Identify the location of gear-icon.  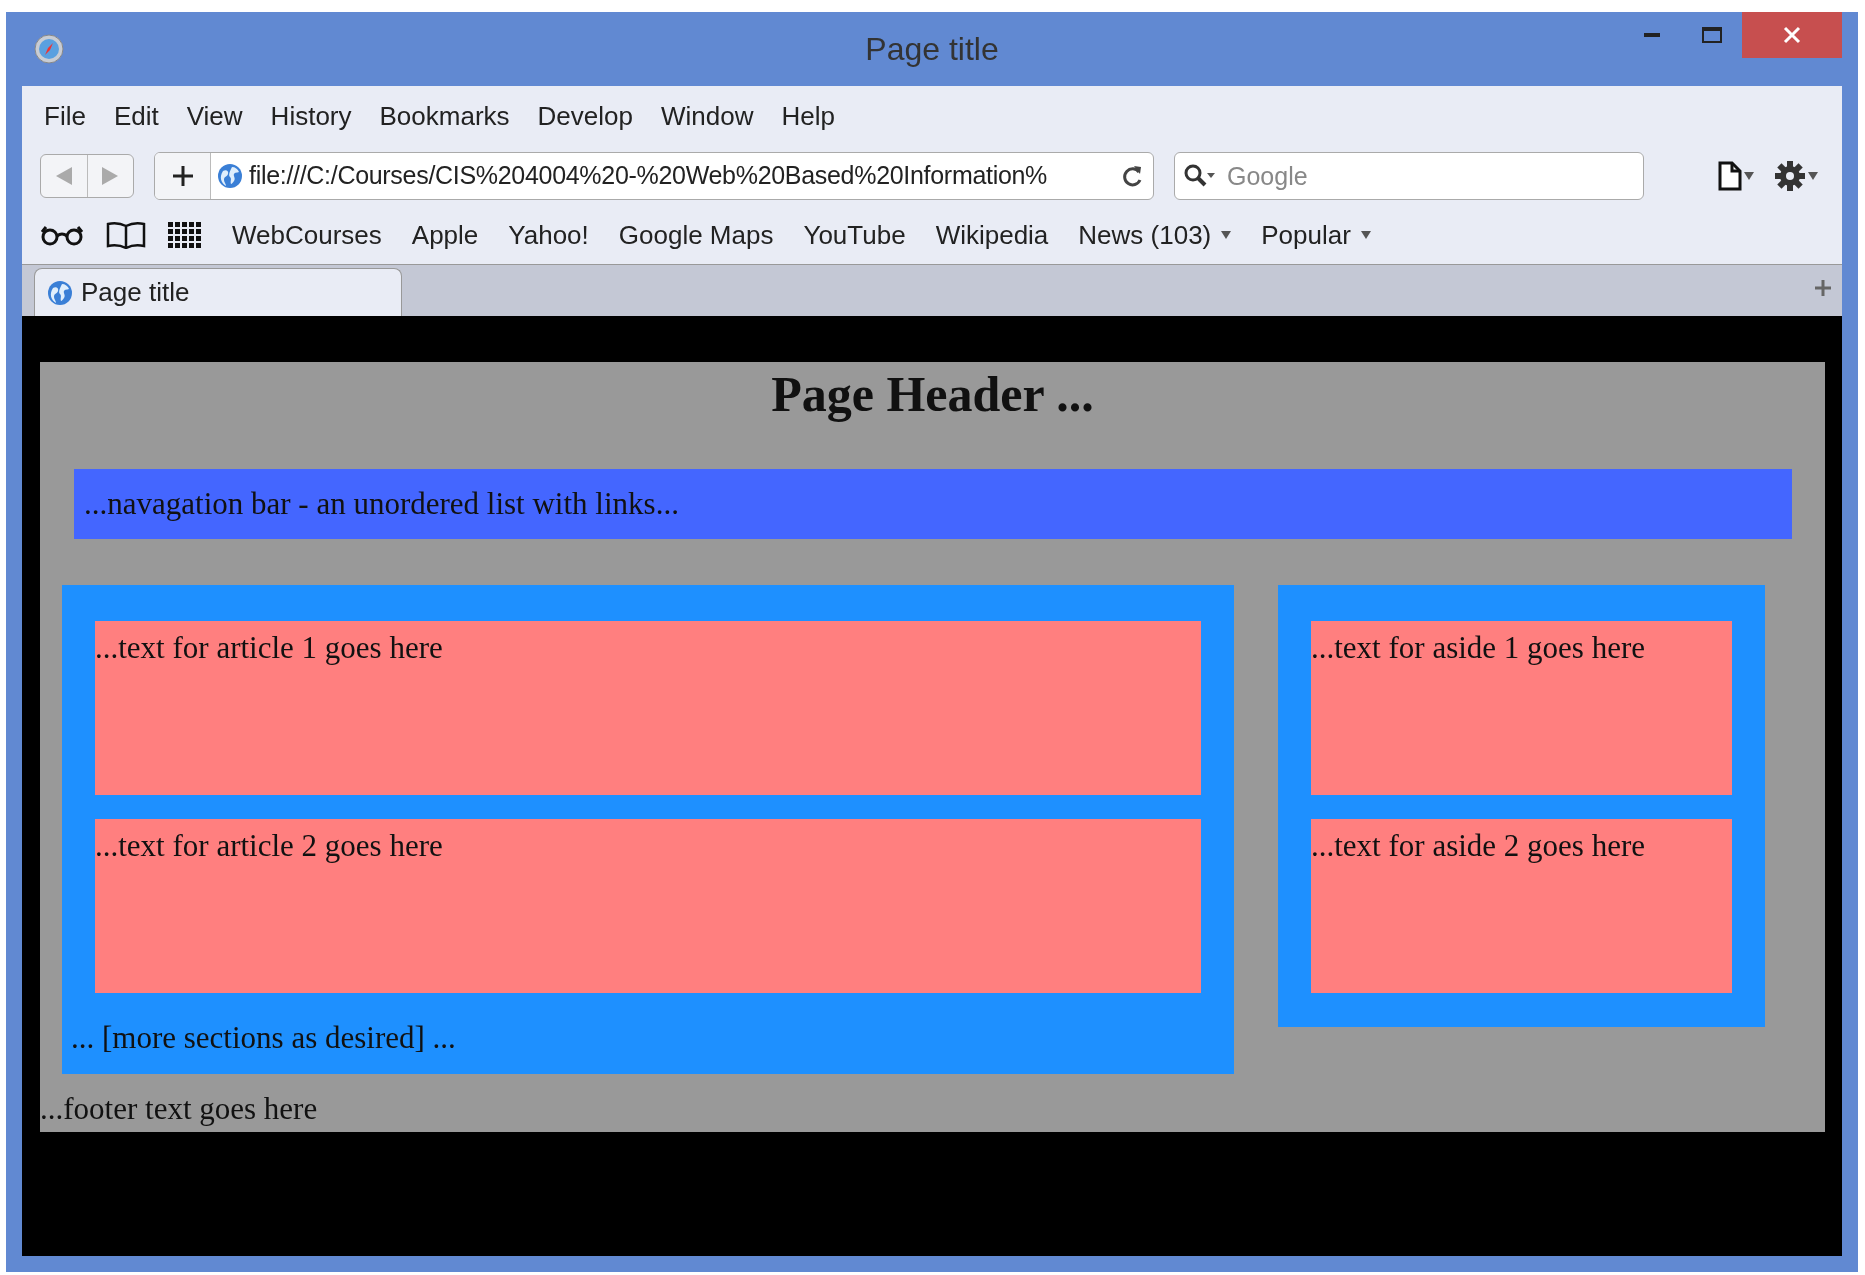
(1790, 176).